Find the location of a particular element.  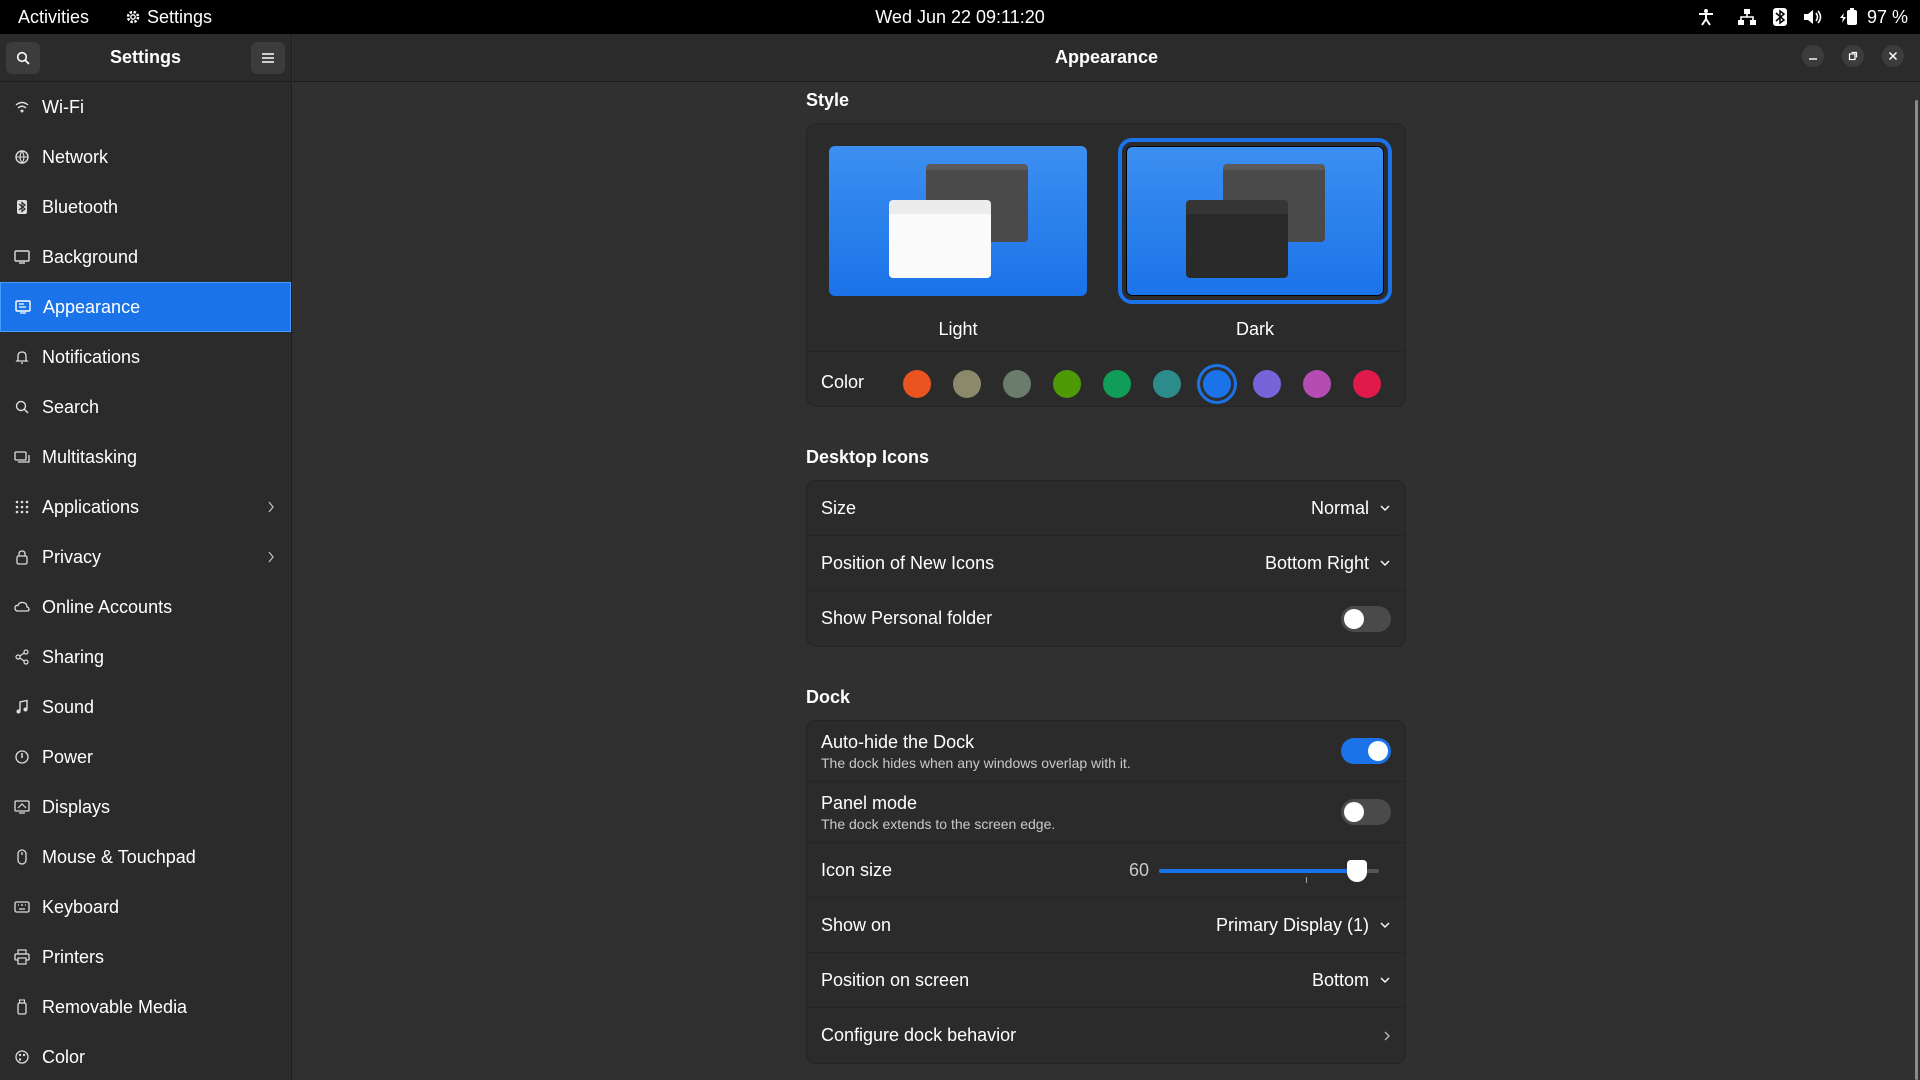

sidebar-title: Settings is located at coordinates (145, 57).